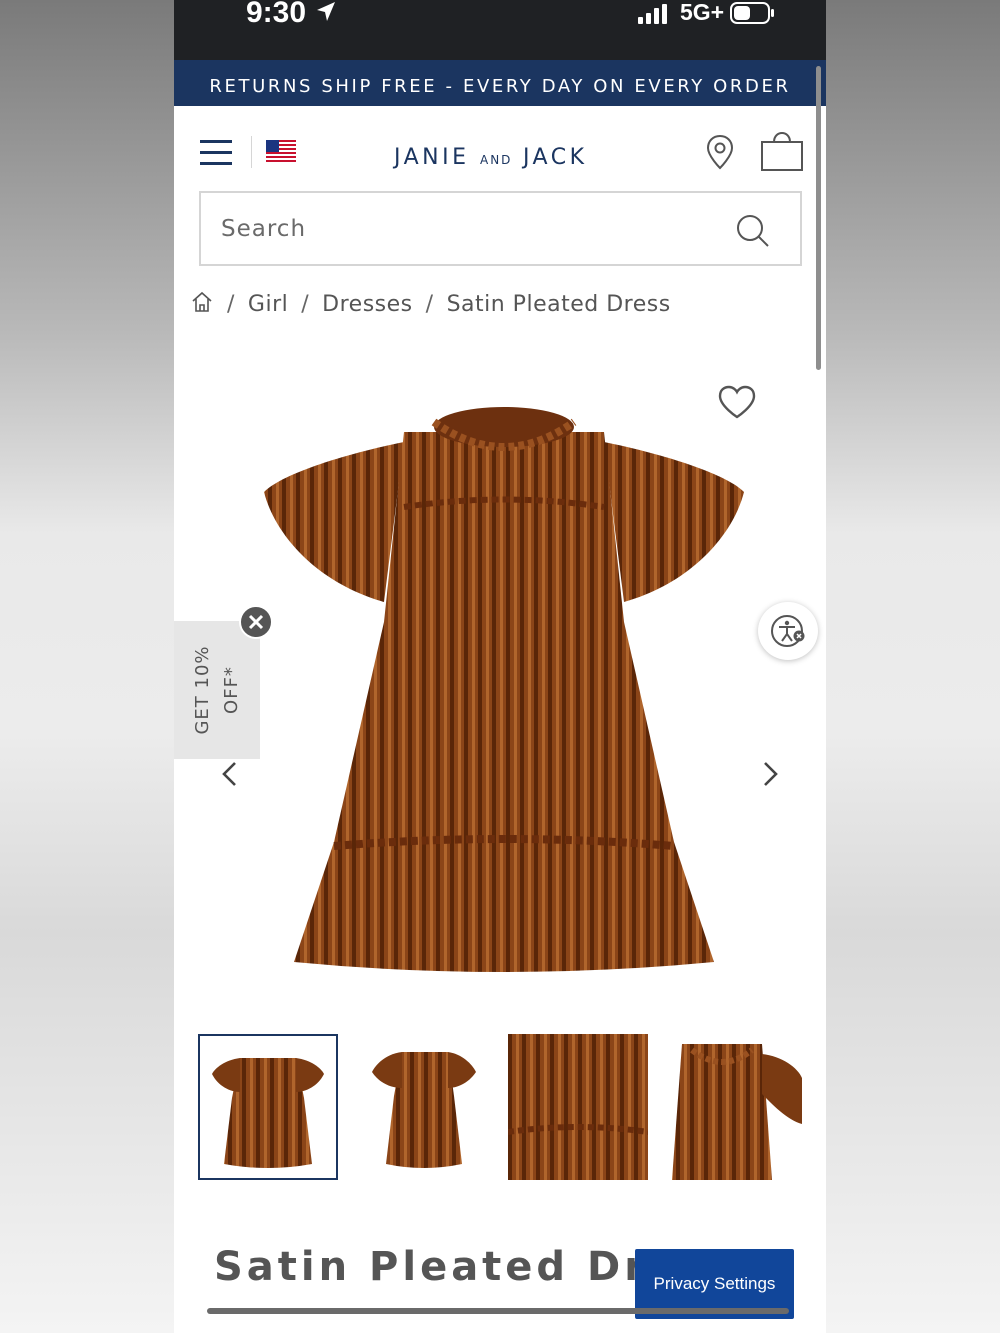 The image size is (1000, 1333). I want to click on battery-icon, so click(752, 13).